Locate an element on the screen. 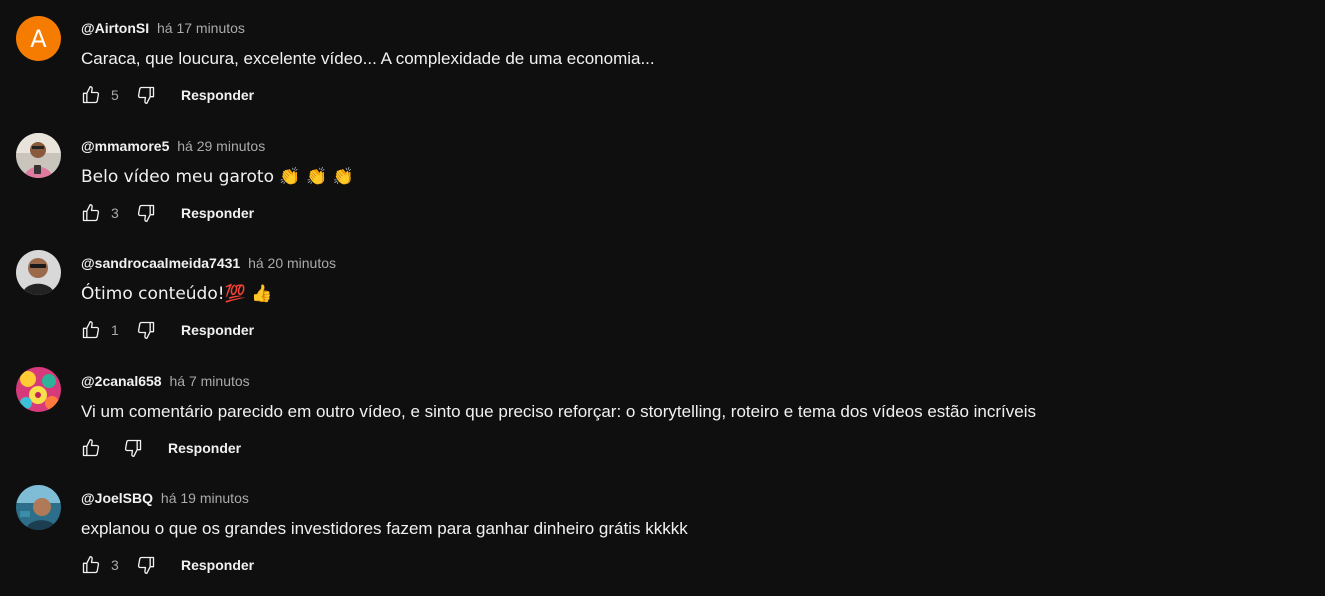 The width and height of the screenshot is (1325, 596). avatar-letter: A is located at coordinates (38, 38).